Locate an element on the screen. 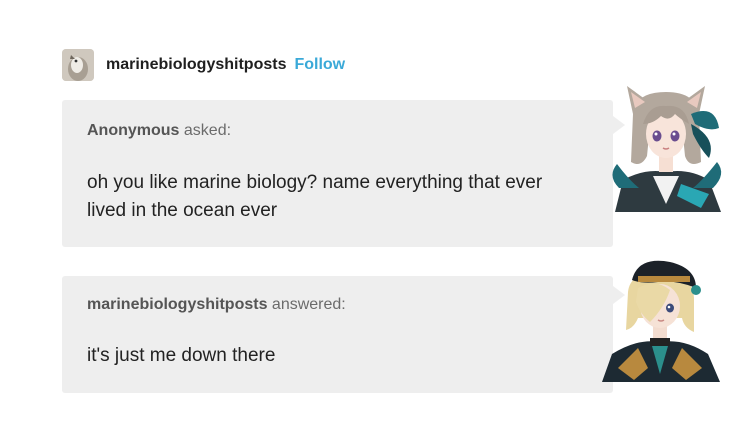 The image size is (735, 445). user-avatar is located at coordinates (78, 65).